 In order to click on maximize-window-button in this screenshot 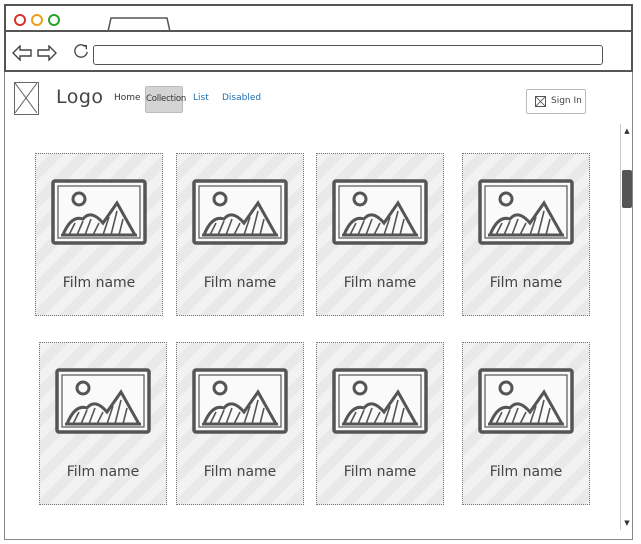, I will do `click(54, 20)`.